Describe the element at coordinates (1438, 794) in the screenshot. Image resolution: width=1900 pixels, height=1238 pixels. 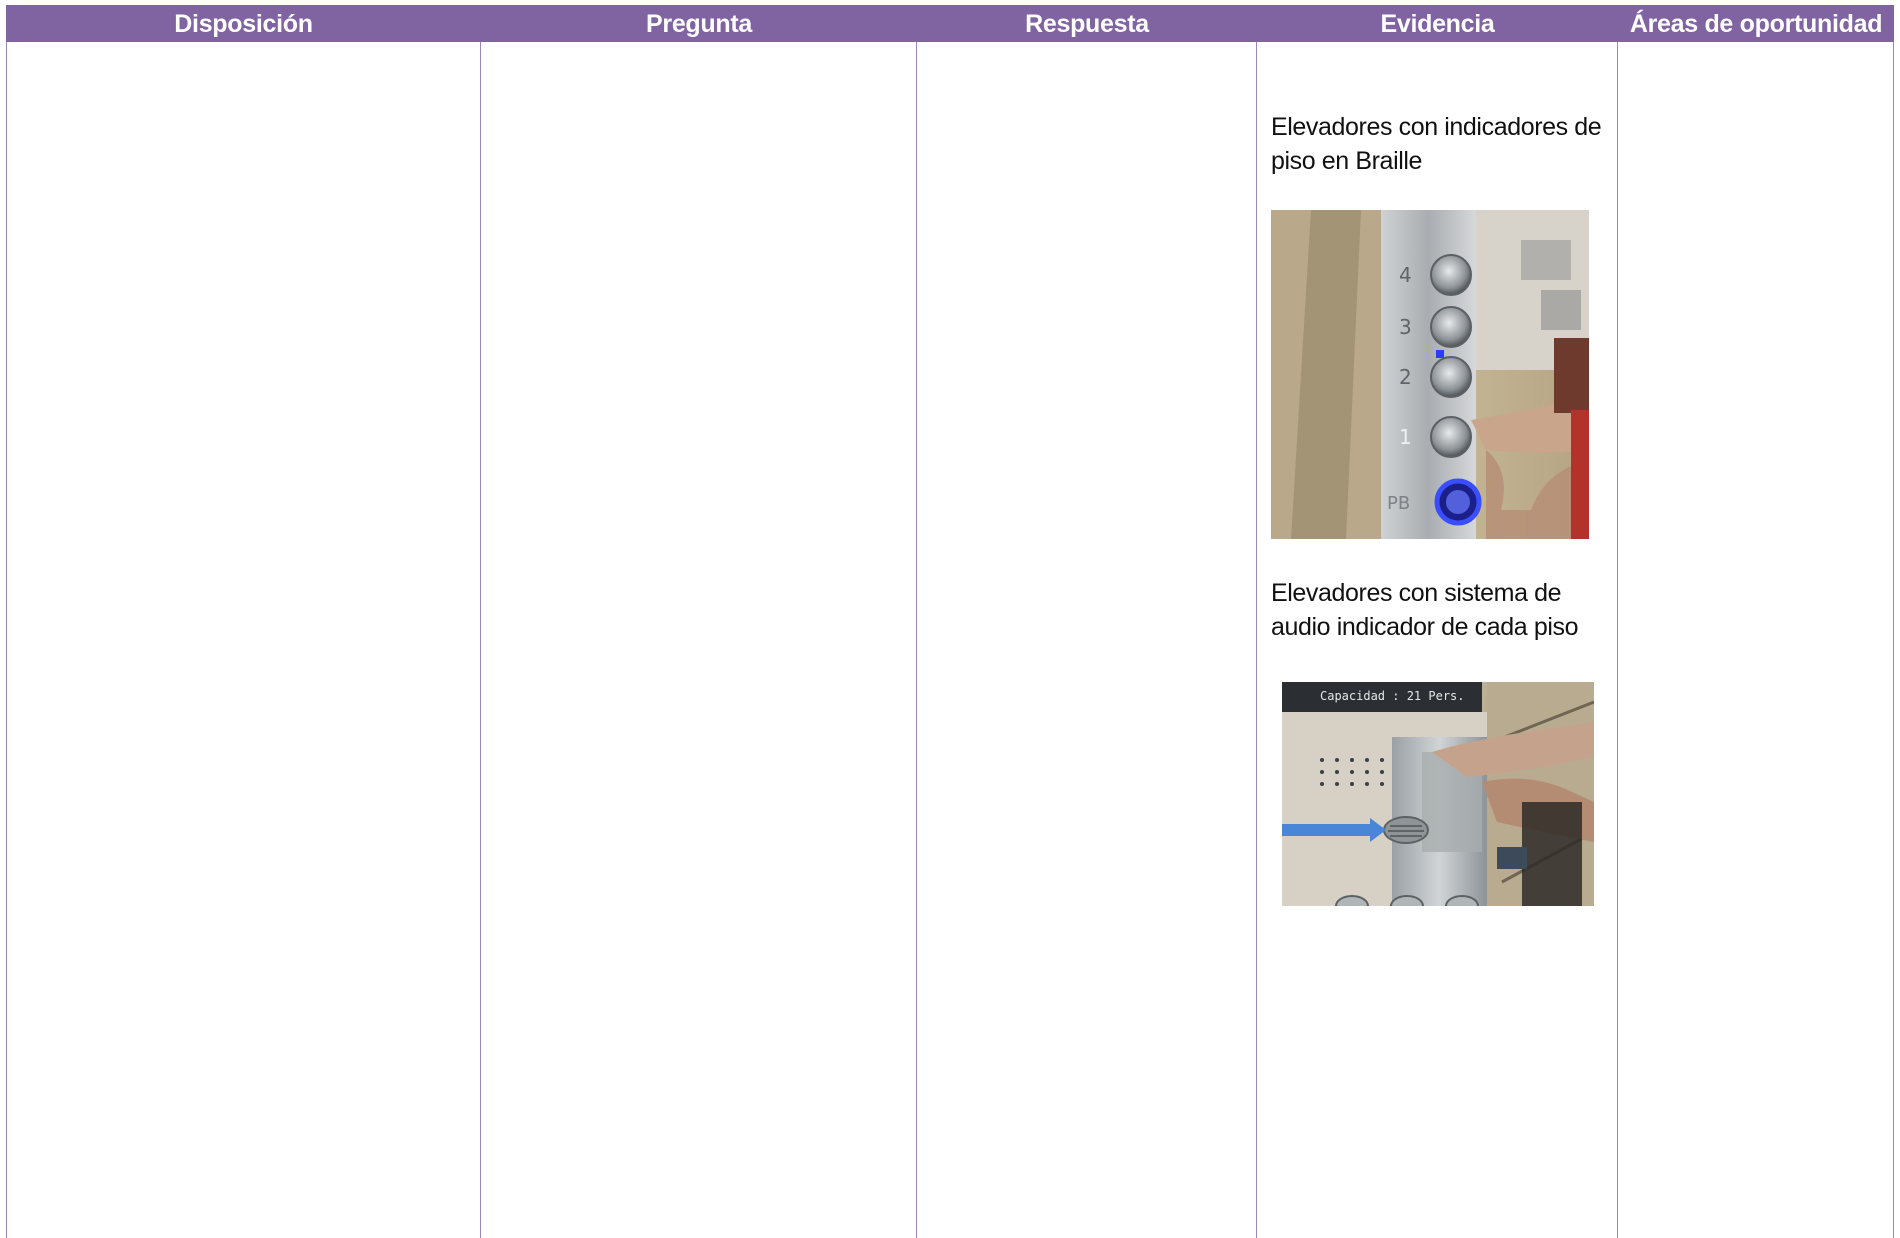
I see `elevator-audio-photo: Capacidad : 21 Pers.` at that location.